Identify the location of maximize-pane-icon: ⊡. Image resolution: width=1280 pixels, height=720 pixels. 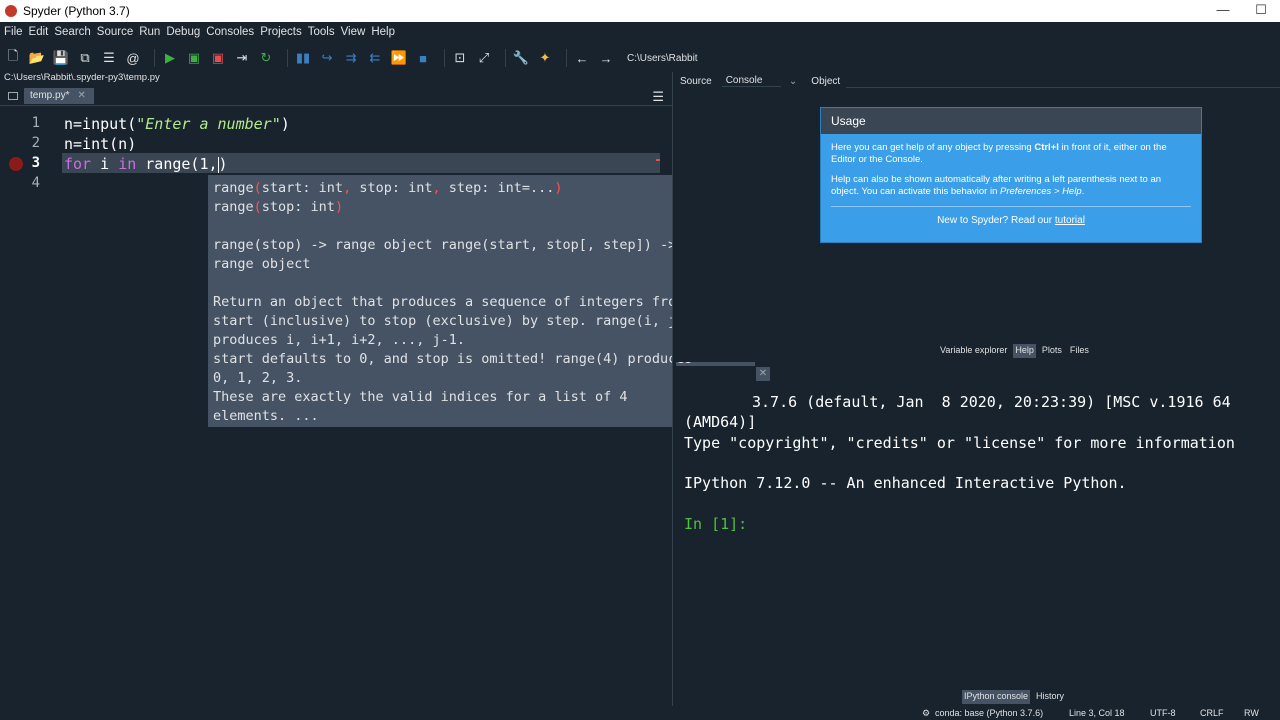
(460, 58).